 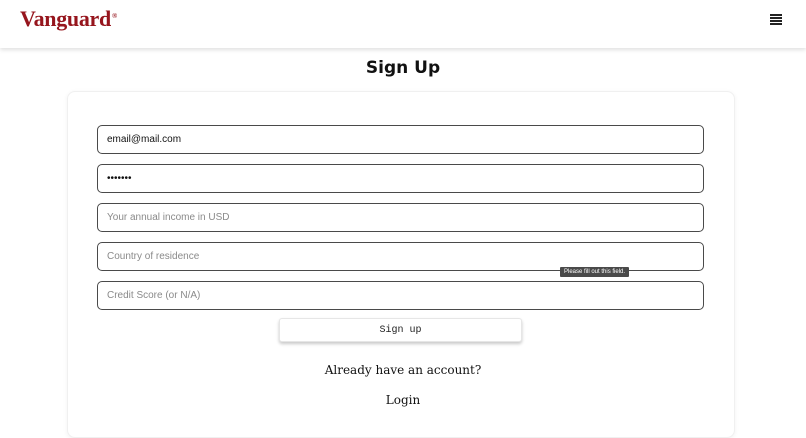 I want to click on validation-tooltip: Please fill out this field., so click(x=595, y=272).